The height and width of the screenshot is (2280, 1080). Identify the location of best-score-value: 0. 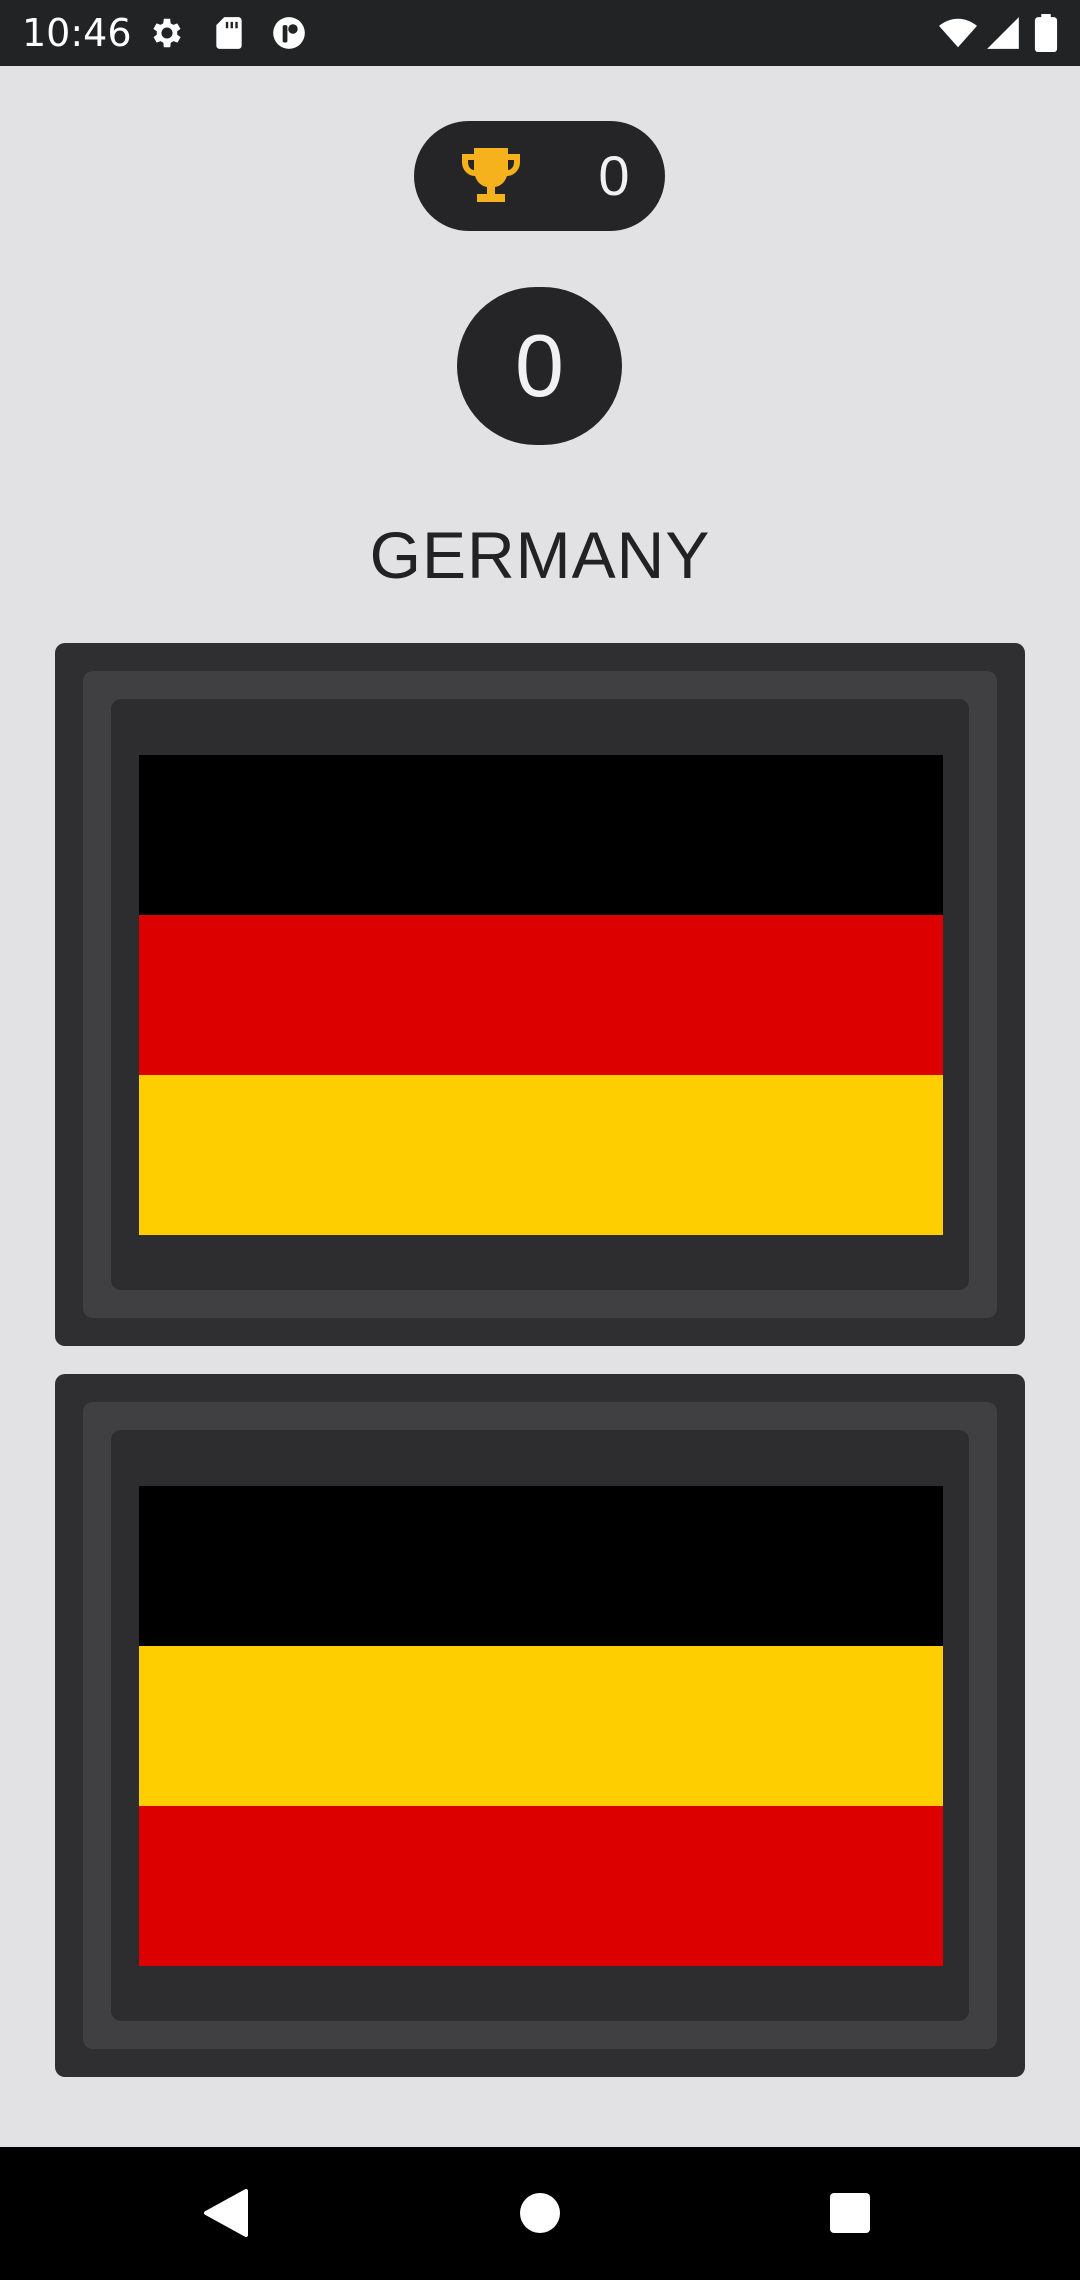
(614, 175).